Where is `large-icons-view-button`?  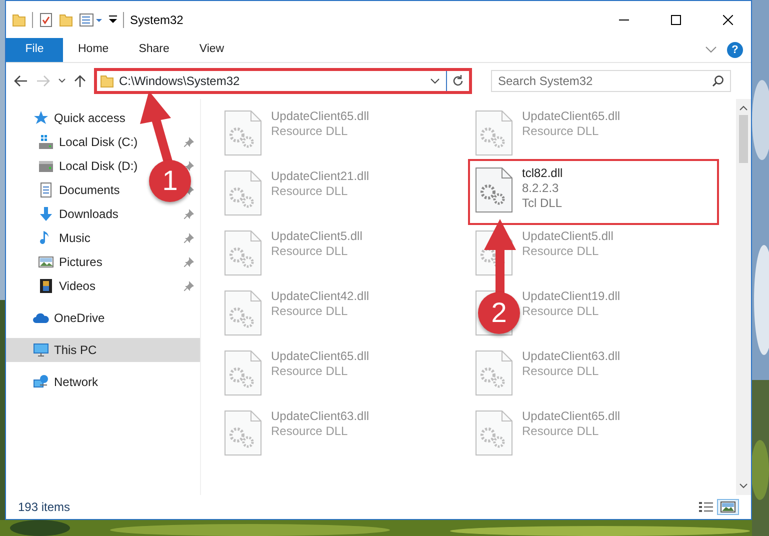
large-icons-view-button is located at coordinates (728, 507).